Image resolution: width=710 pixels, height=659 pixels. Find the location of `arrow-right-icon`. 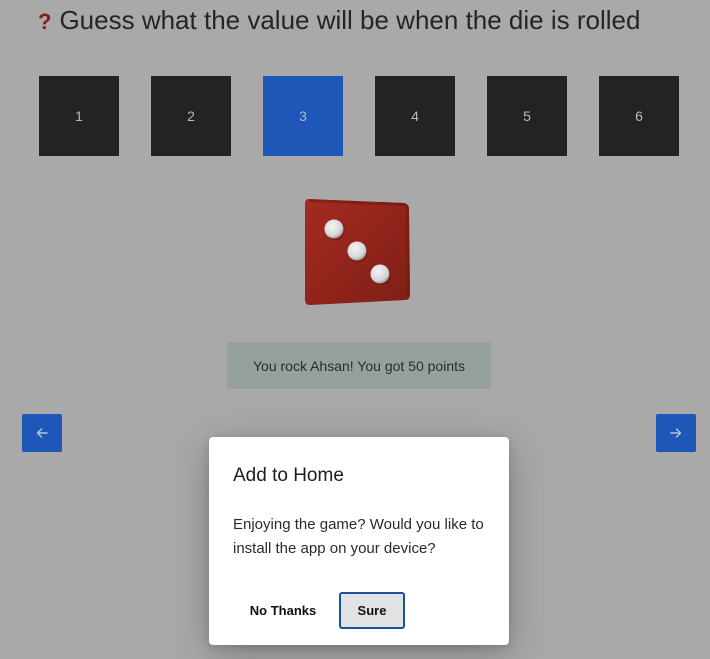

arrow-right-icon is located at coordinates (676, 433).